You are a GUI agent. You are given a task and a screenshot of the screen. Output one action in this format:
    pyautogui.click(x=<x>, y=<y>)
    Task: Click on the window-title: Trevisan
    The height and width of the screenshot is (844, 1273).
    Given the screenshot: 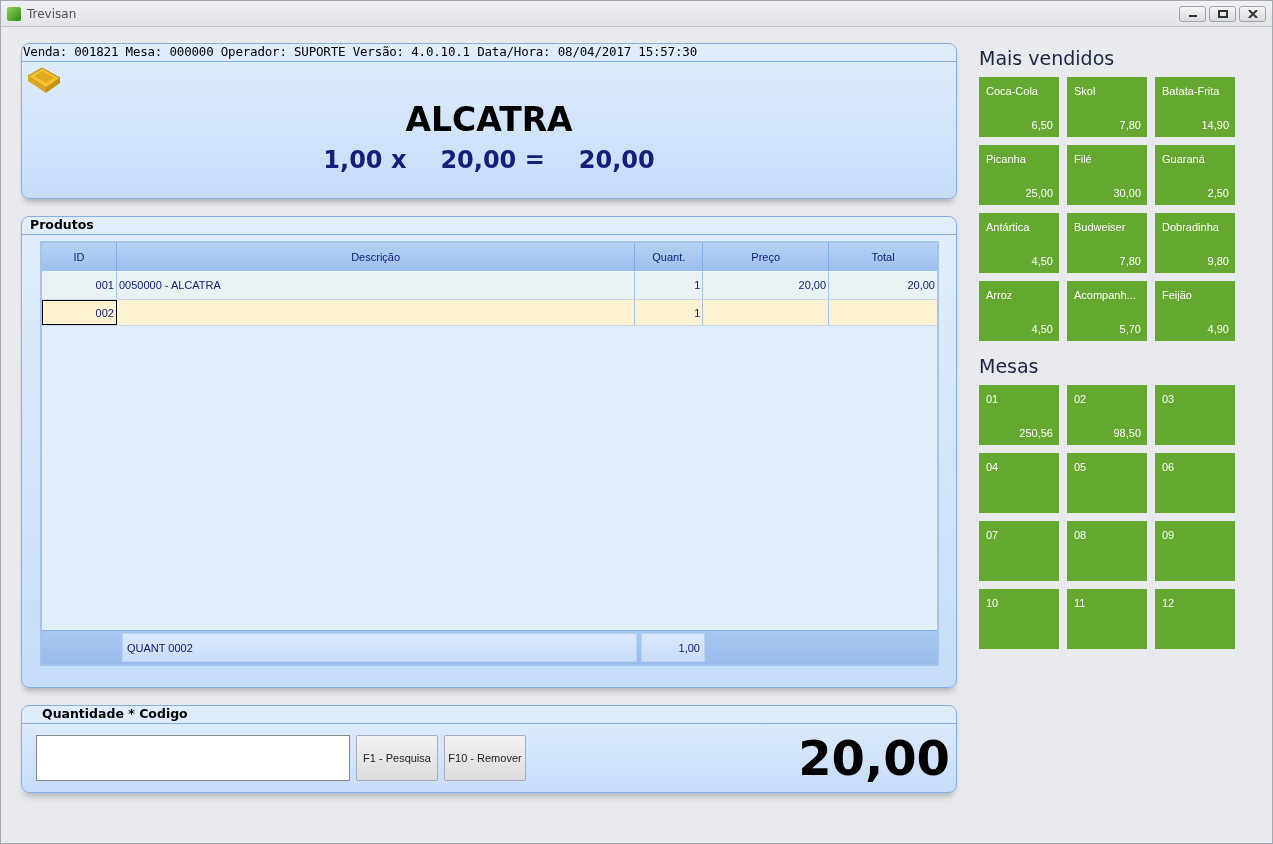 What is the action you would take?
    pyautogui.click(x=52, y=13)
    